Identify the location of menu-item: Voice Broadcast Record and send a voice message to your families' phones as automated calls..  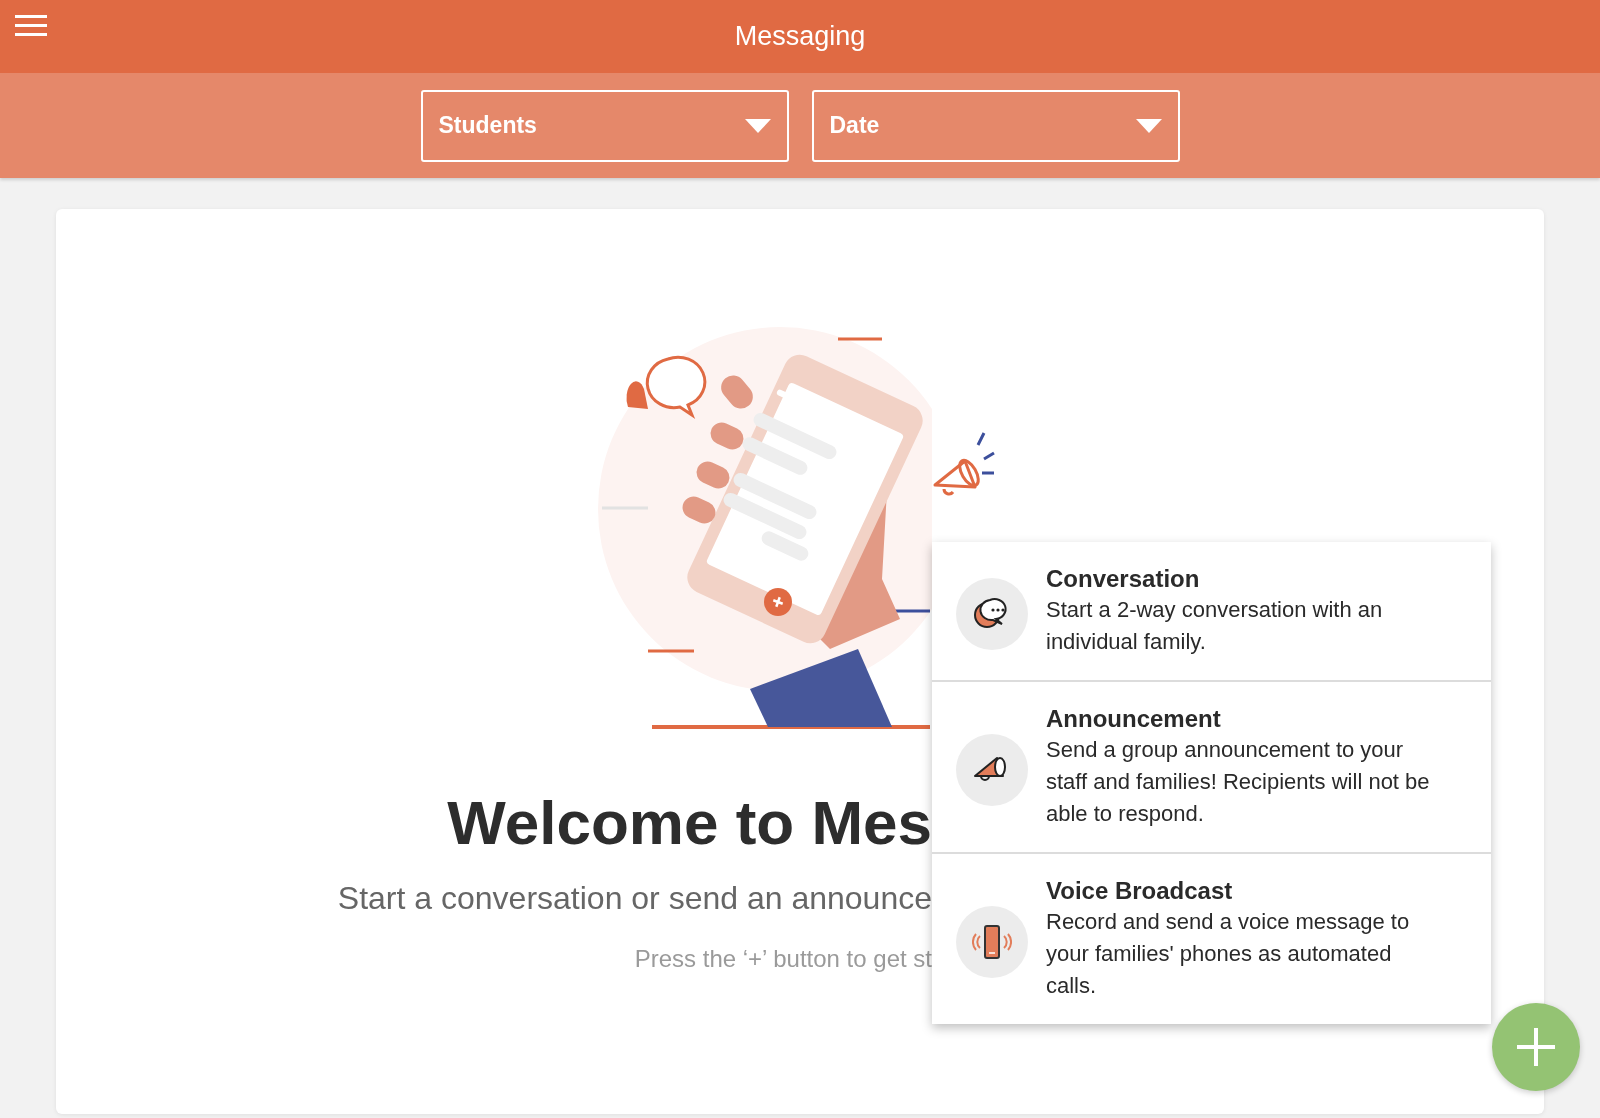
(1211, 939).